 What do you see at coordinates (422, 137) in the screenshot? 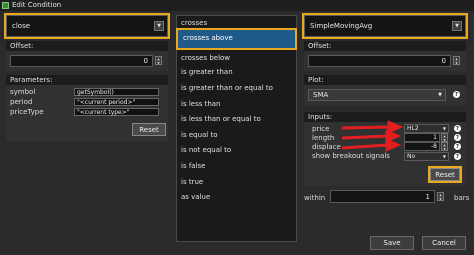
I see `input-length-field: 1` at bounding box center [422, 137].